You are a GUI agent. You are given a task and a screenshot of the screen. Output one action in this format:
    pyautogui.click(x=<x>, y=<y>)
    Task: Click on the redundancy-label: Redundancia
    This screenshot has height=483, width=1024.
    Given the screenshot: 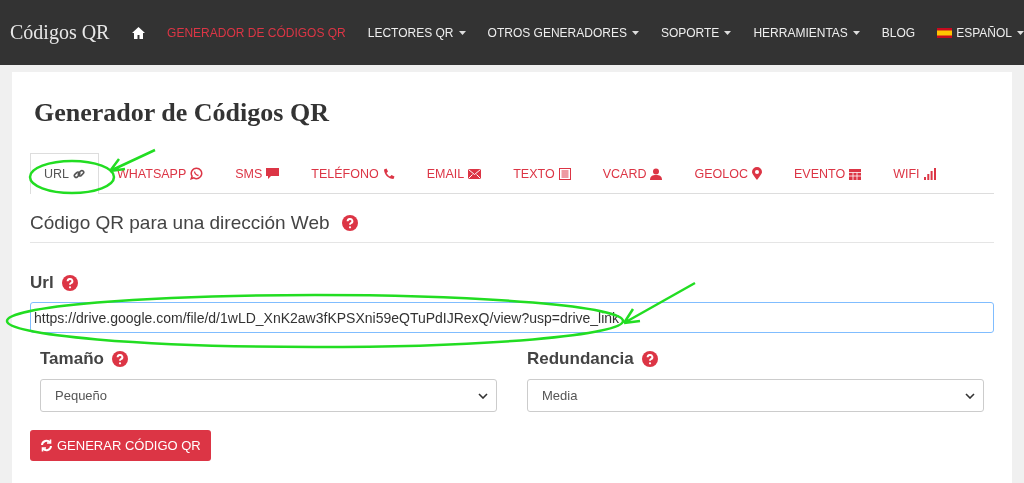 What is the action you would take?
    pyautogui.click(x=580, y=359)
    